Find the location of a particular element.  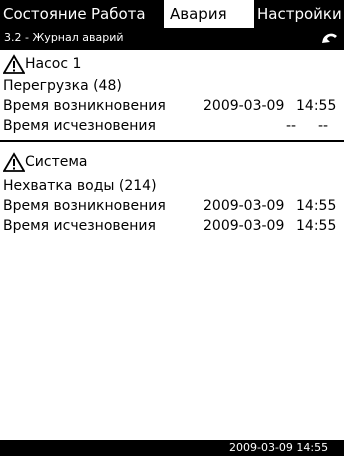

tab-alarm: Авария is located at coordinates (209, 14).